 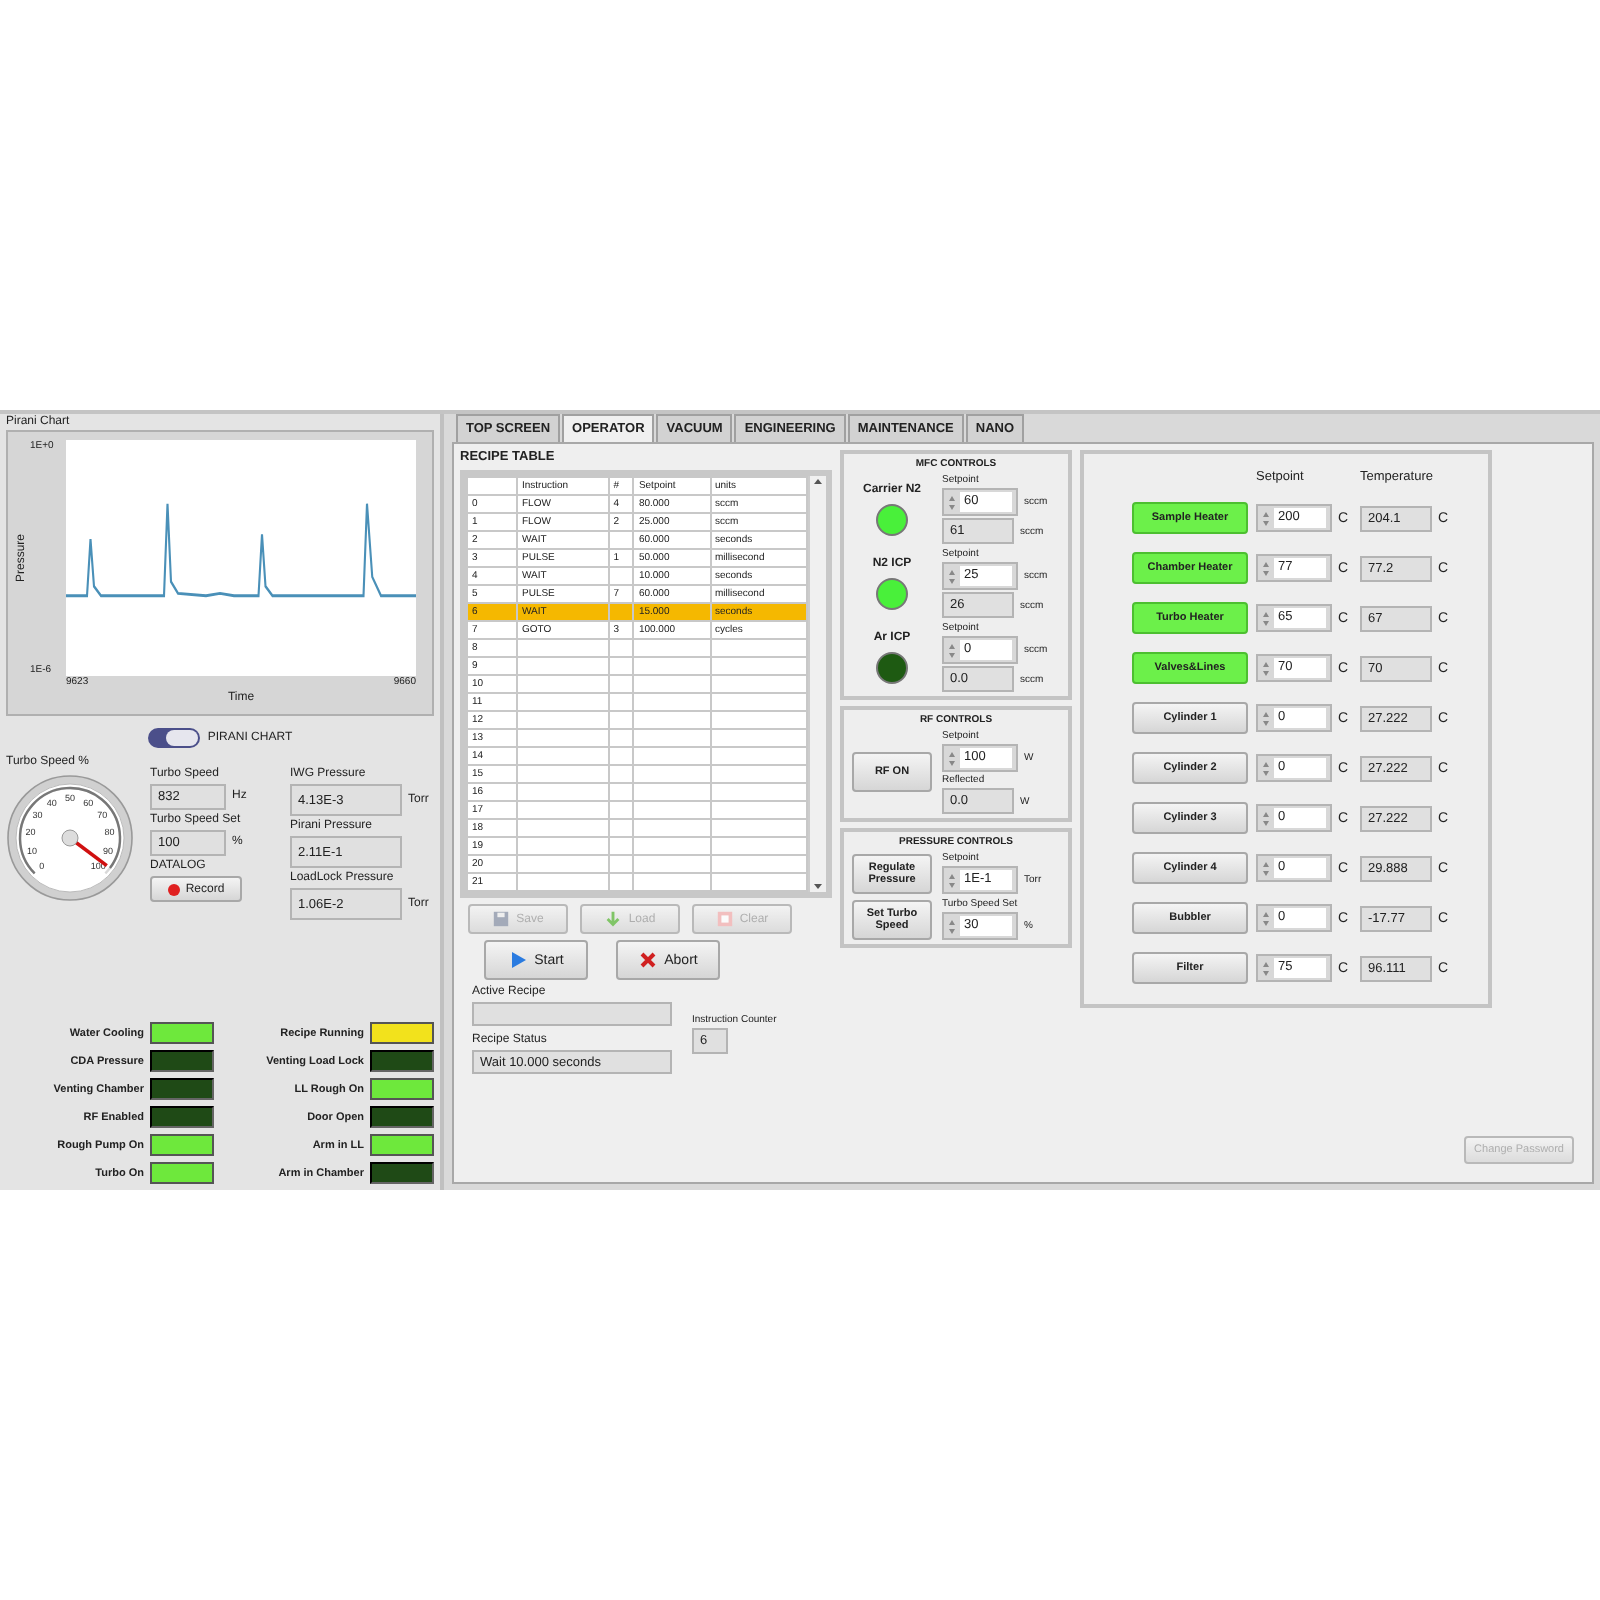 What do you see at coordinates (818, 482) in the screenshot?
I see `scroll-up-icon` at bounding box center [818, 482].